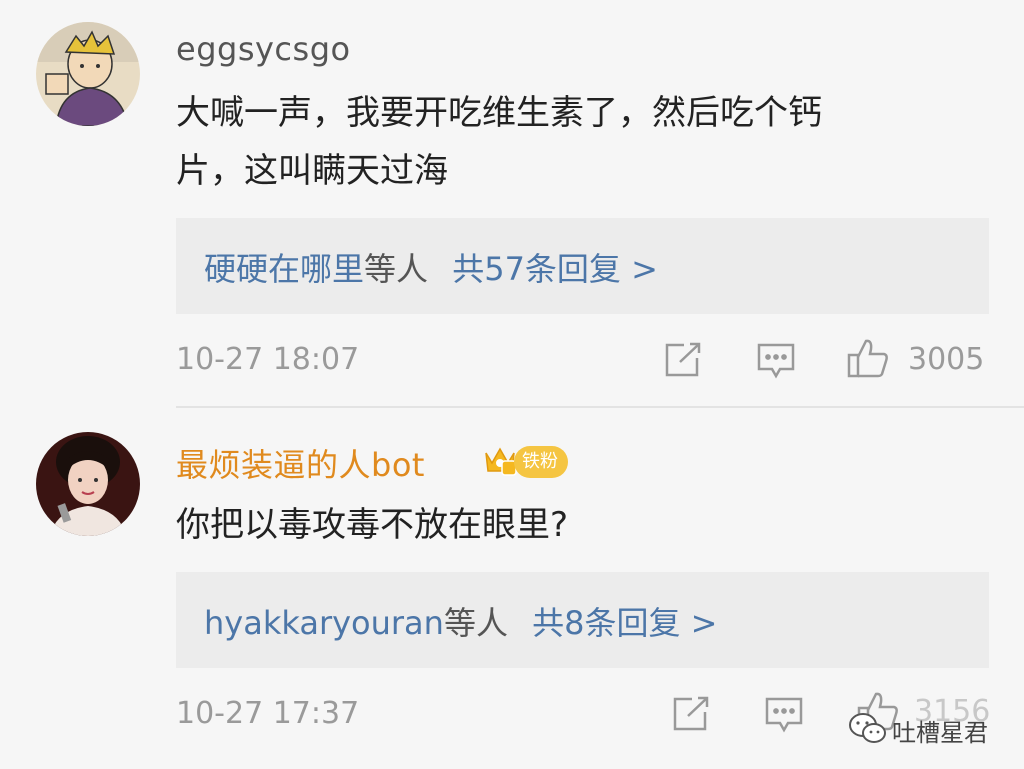  I want to click on reply-count-link: 共8条回复 >, so click(624, 623).